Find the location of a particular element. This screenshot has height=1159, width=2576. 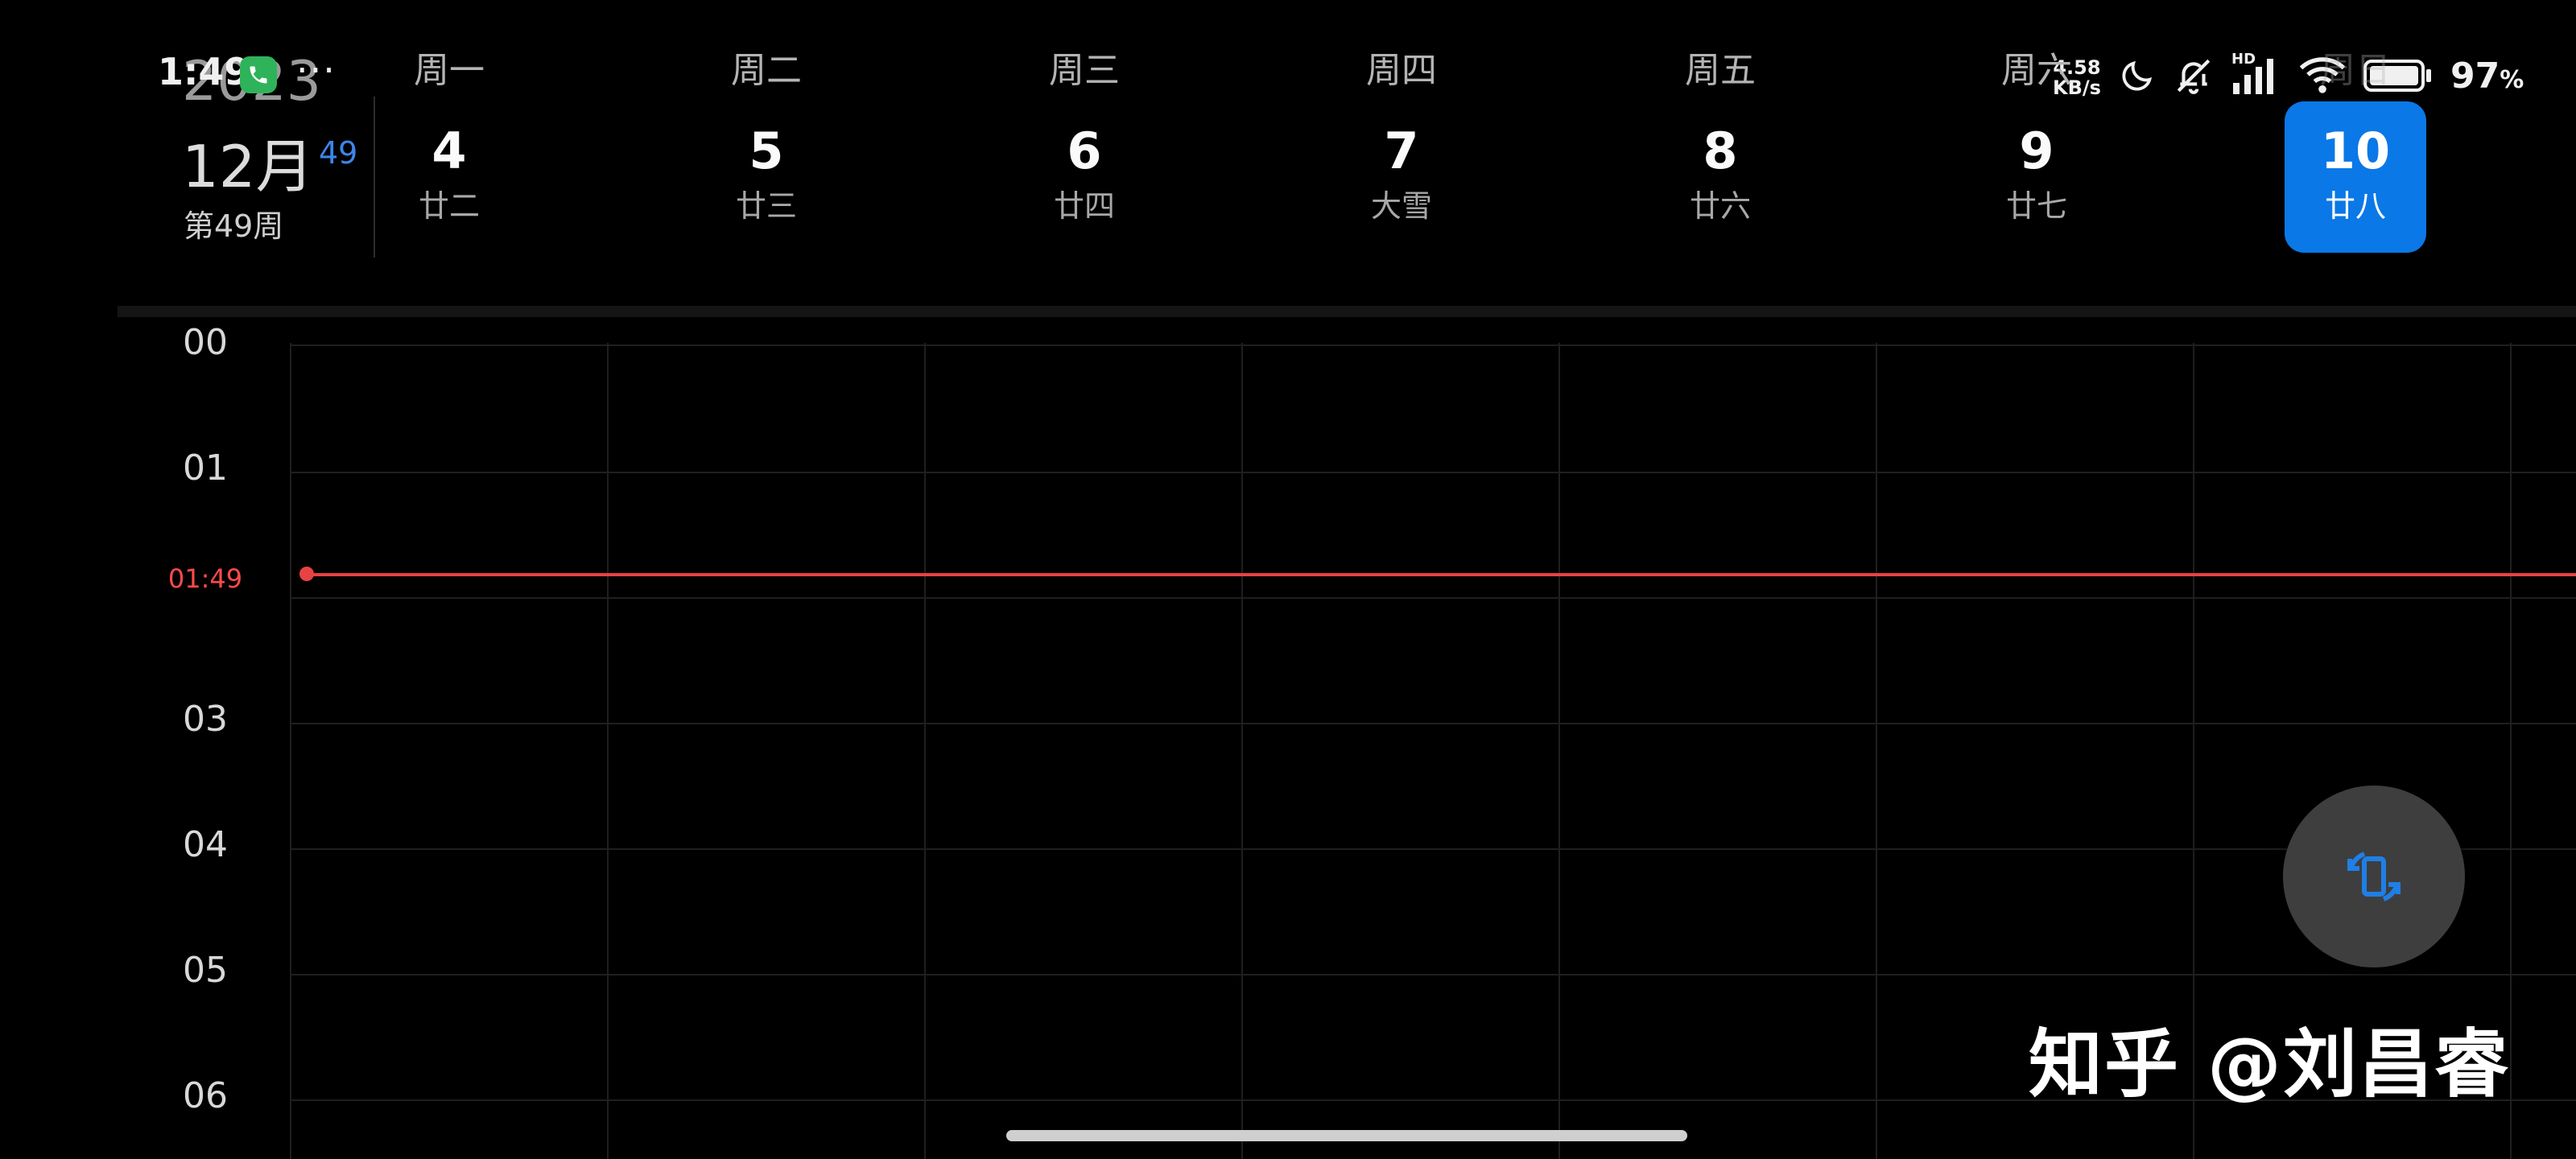

lunar-date: 廿七 is located at coordinates (2036, 206).